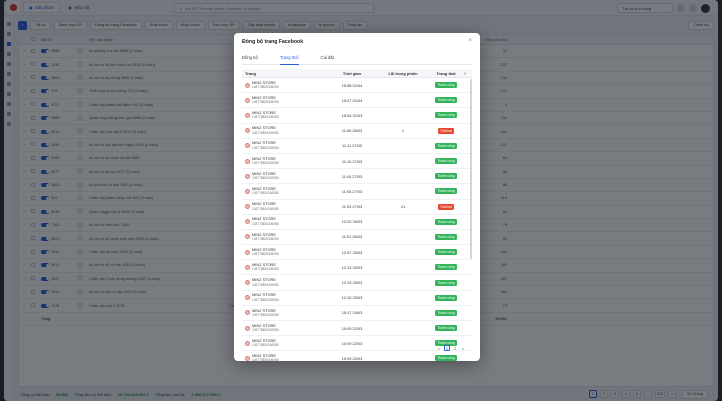 This screenshot has width=722, height=401. What do you see at coordinates (352, 146) in the screenshot?
I see `sync-time: 11:11 27/03` at bounding box center [352, 146].